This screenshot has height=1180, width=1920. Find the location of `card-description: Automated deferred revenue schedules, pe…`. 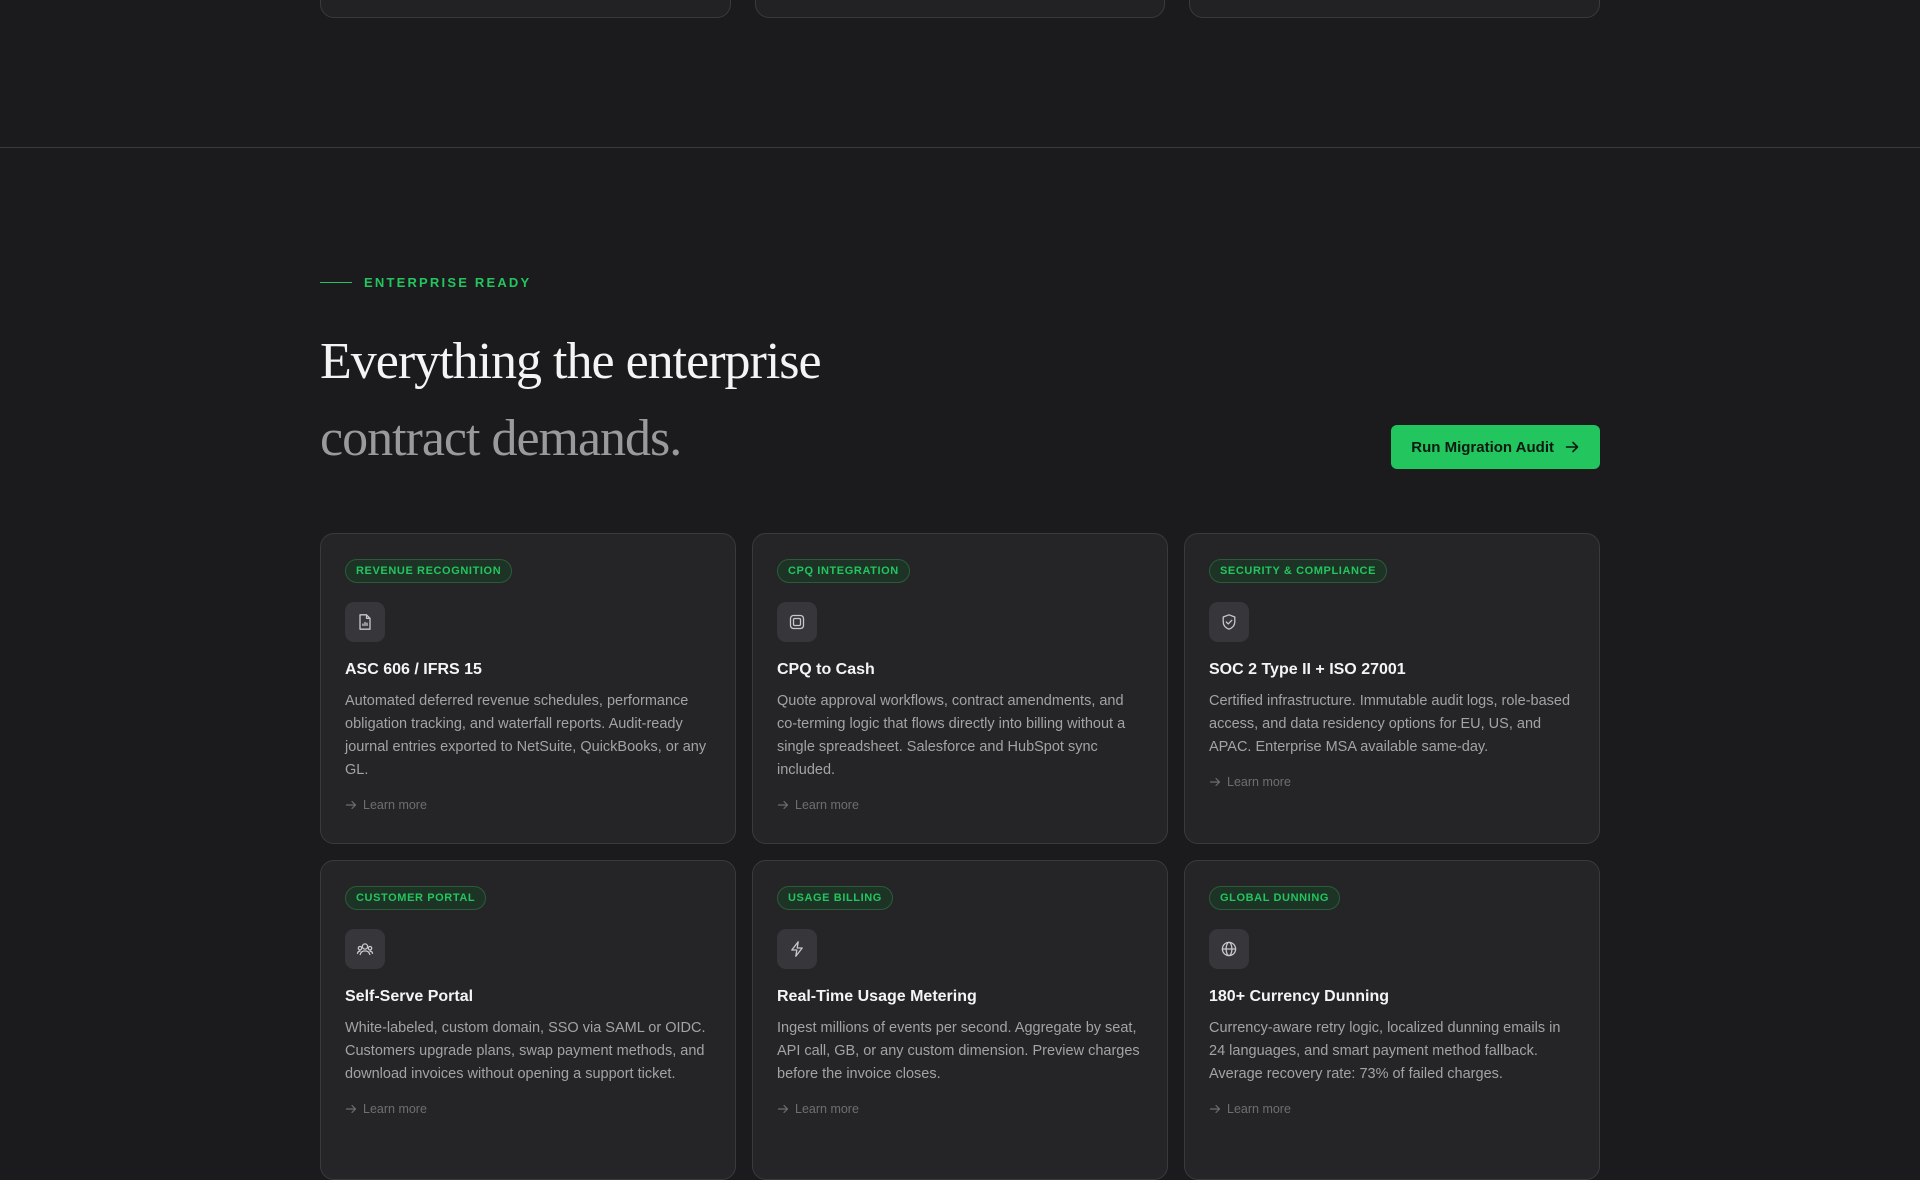

card-description: Automated deferred revenue schedules, pe… is located at coordinates (526, 735).